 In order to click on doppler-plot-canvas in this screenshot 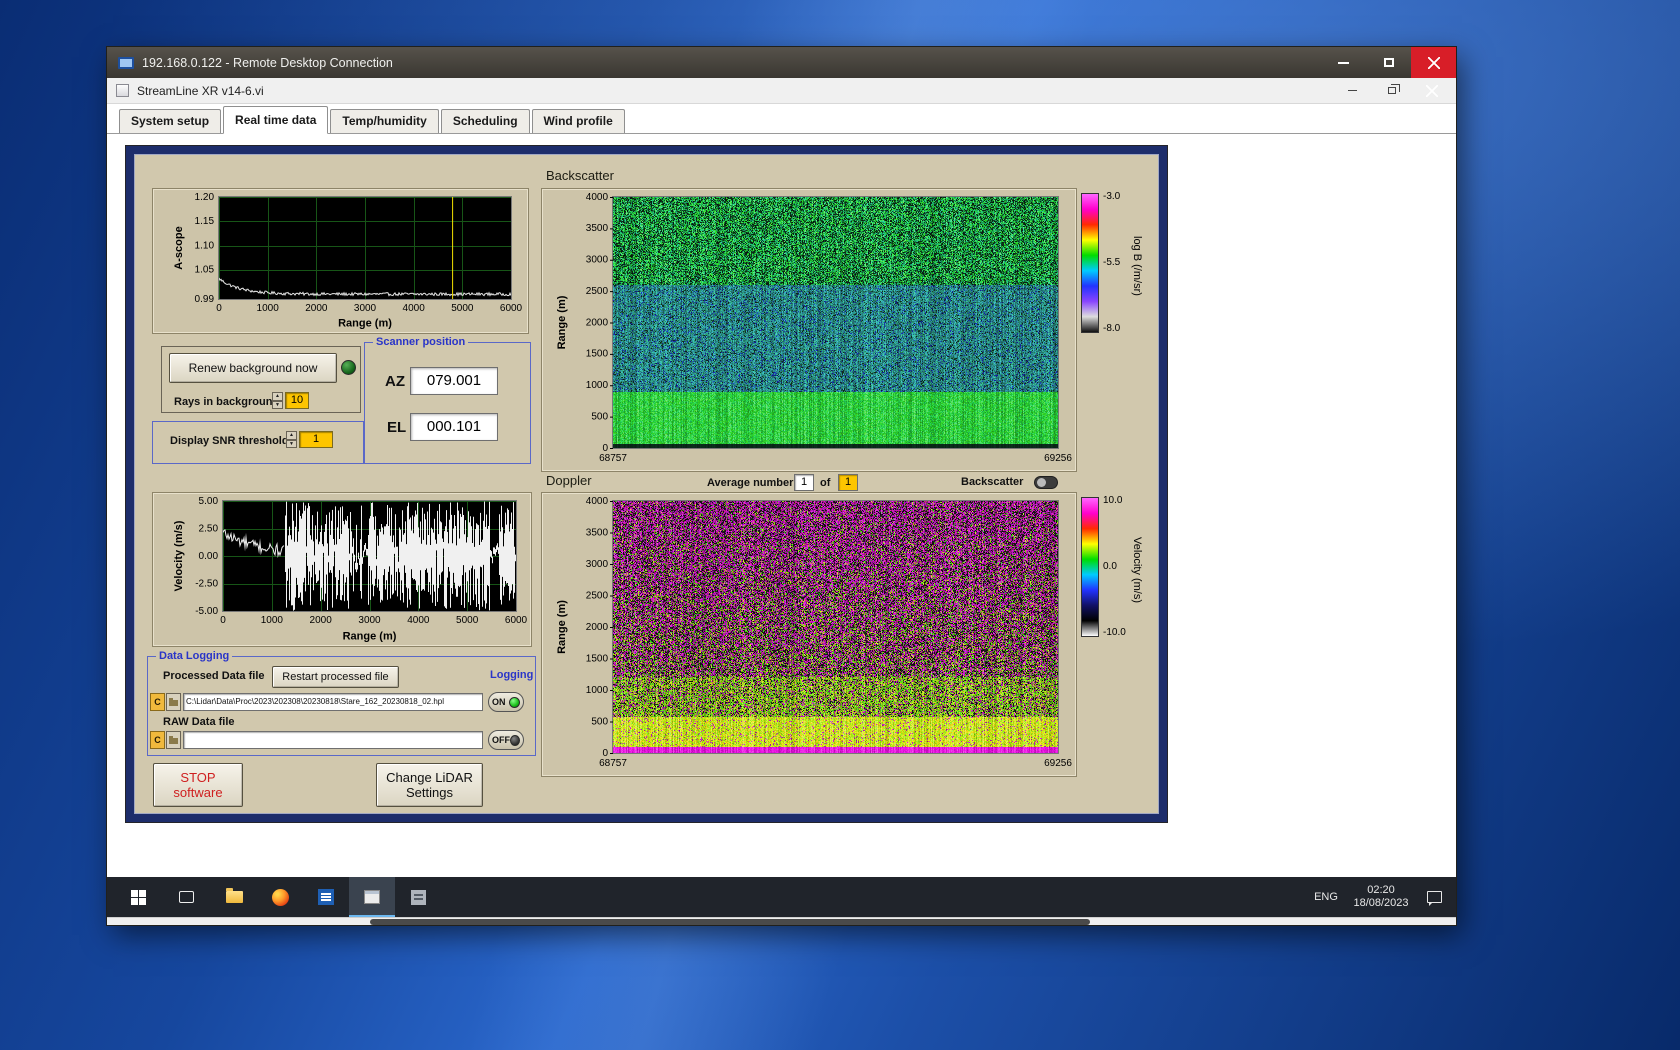, I will do `click(809, 634)`.